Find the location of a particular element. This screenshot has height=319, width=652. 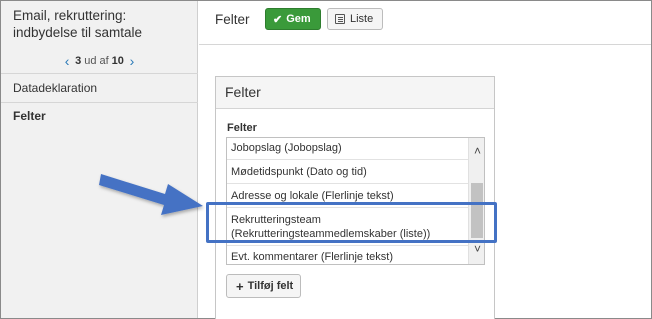

chevron-up-icon: ˄ is located at coordinates (476, 151).